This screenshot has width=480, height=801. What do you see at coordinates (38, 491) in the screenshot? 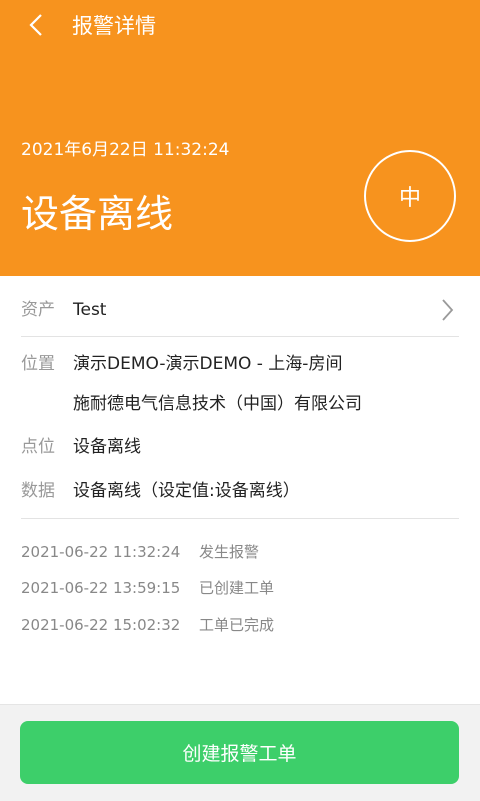
I see `data-label: 数据` at bounding box center [38, 491].